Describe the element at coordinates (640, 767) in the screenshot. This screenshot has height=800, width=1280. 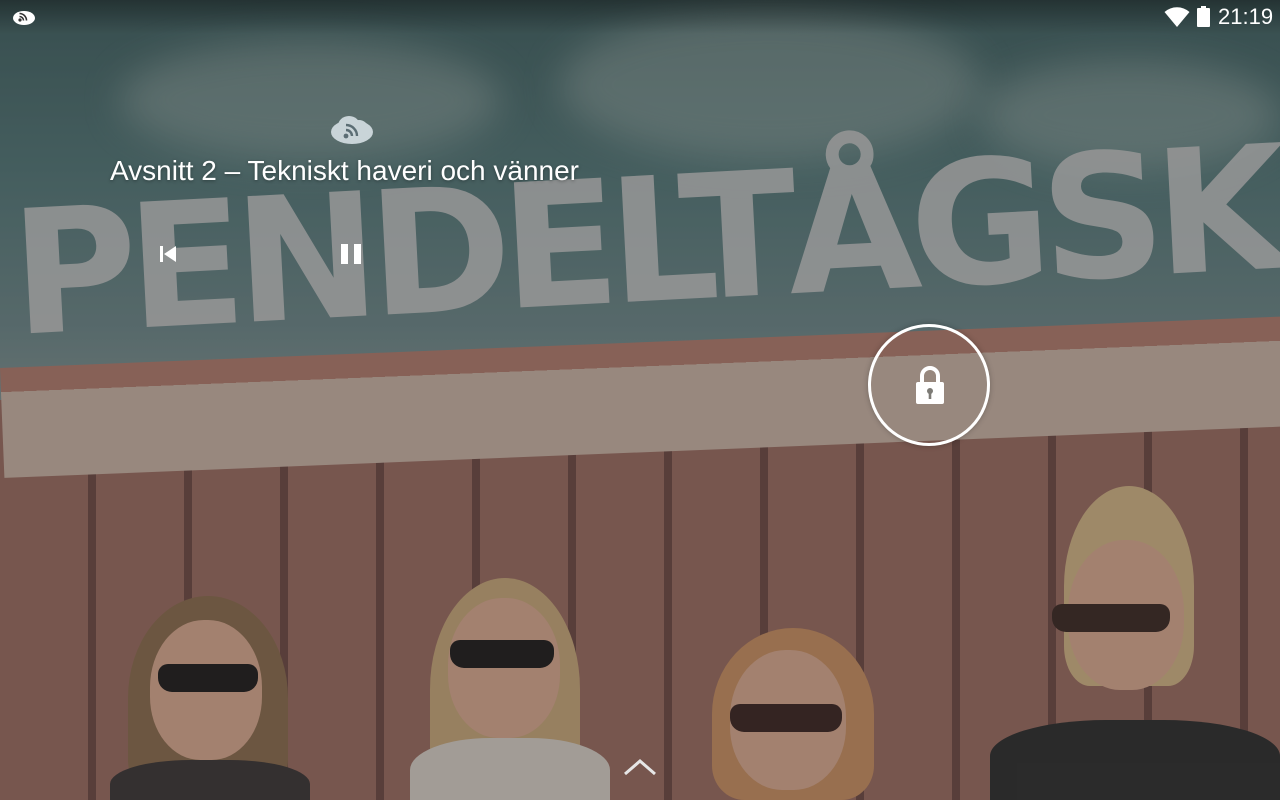
I see `chevron-up-icon` at that location.